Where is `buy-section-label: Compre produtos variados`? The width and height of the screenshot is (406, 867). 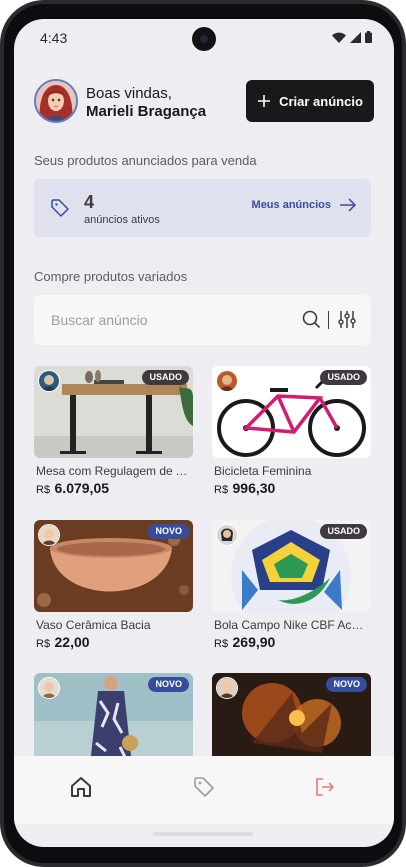
buy-section-label: Compre produtos variados is located at coordinates (111, 276).